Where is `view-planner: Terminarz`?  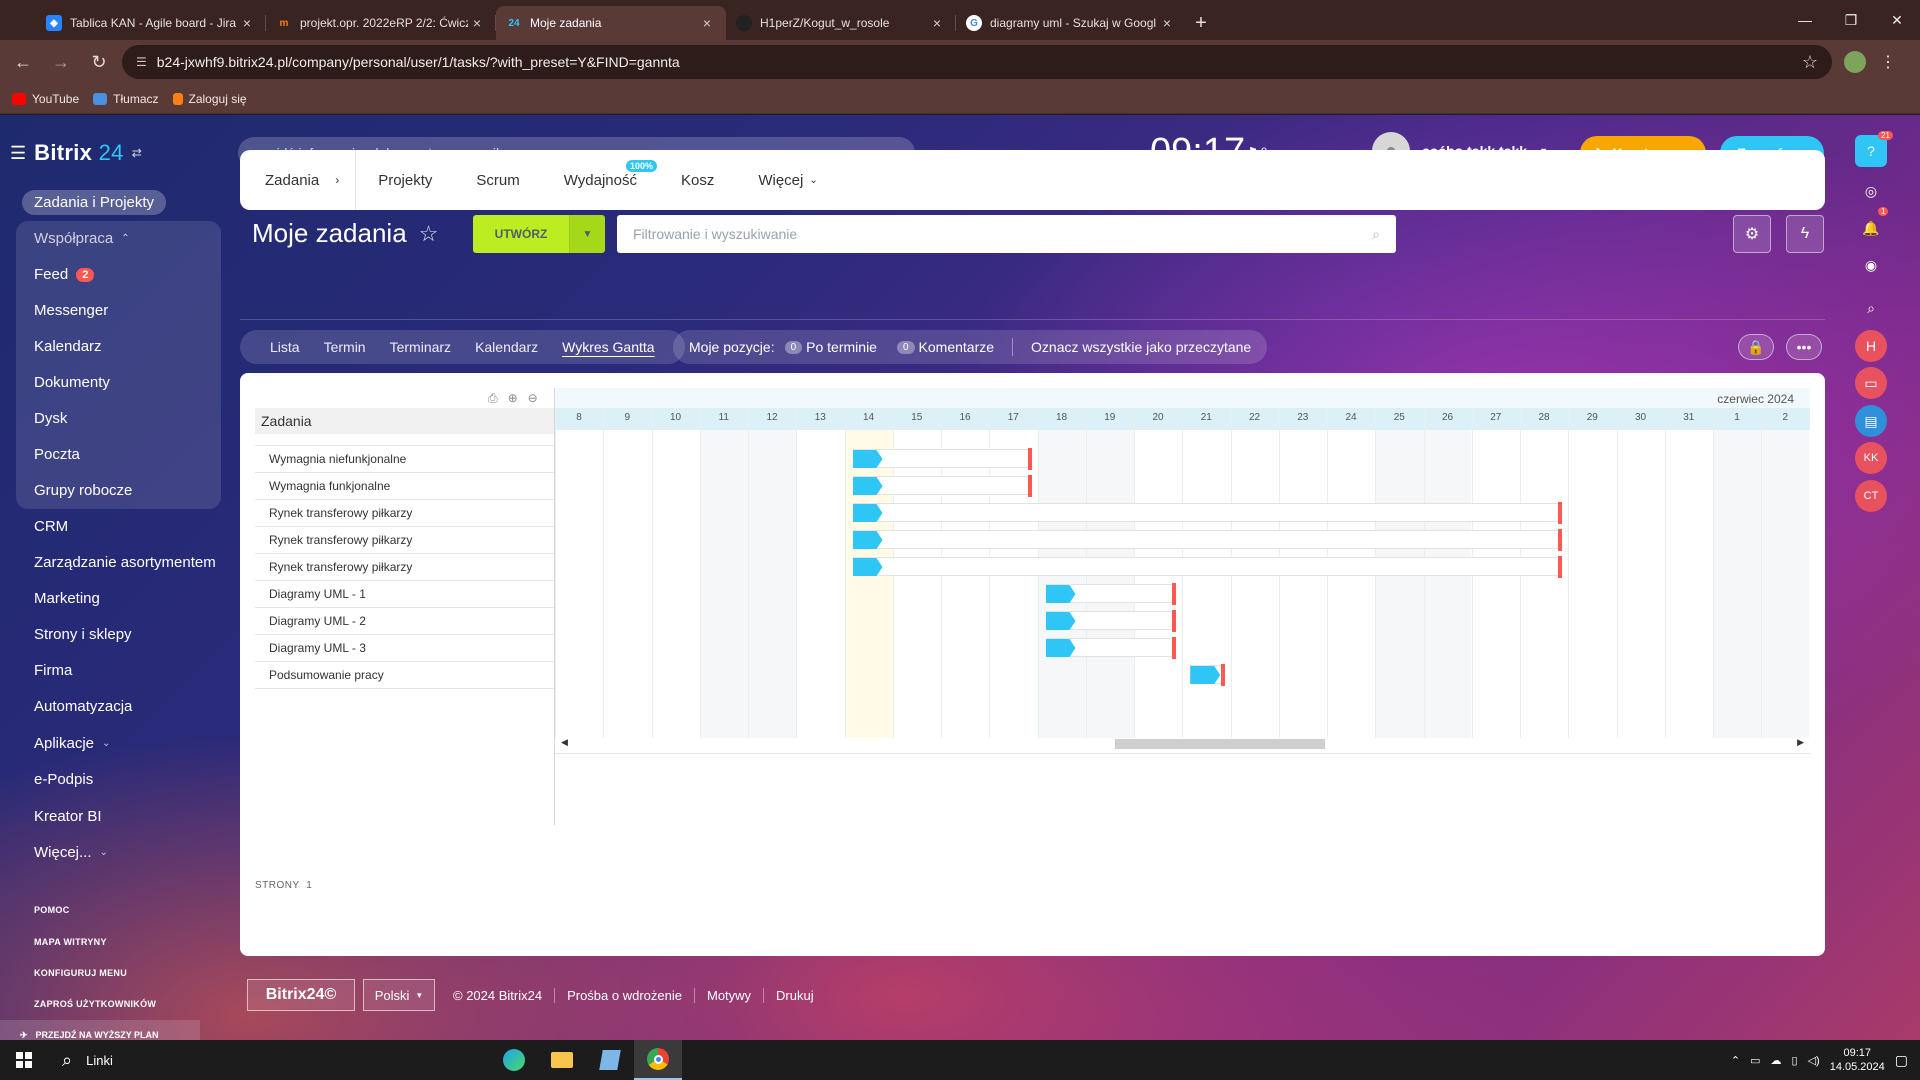 view-planner: Terminarz is located at coordinates (420, 347).